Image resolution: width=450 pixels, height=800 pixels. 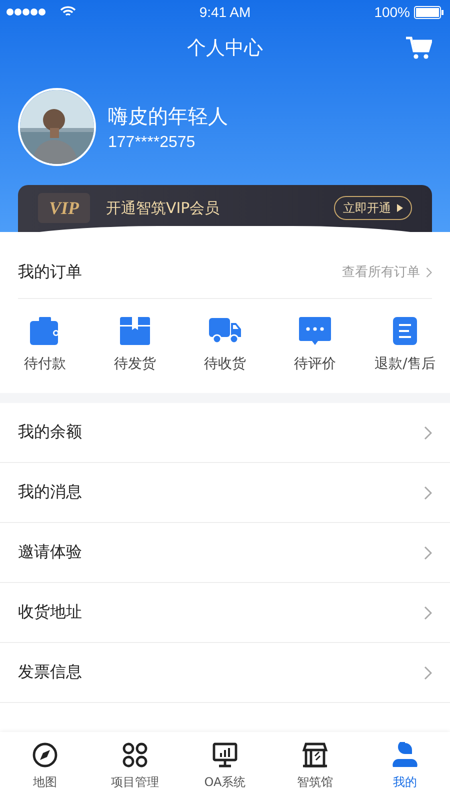 I want to click on document-icon, so click(x=405, y=331).